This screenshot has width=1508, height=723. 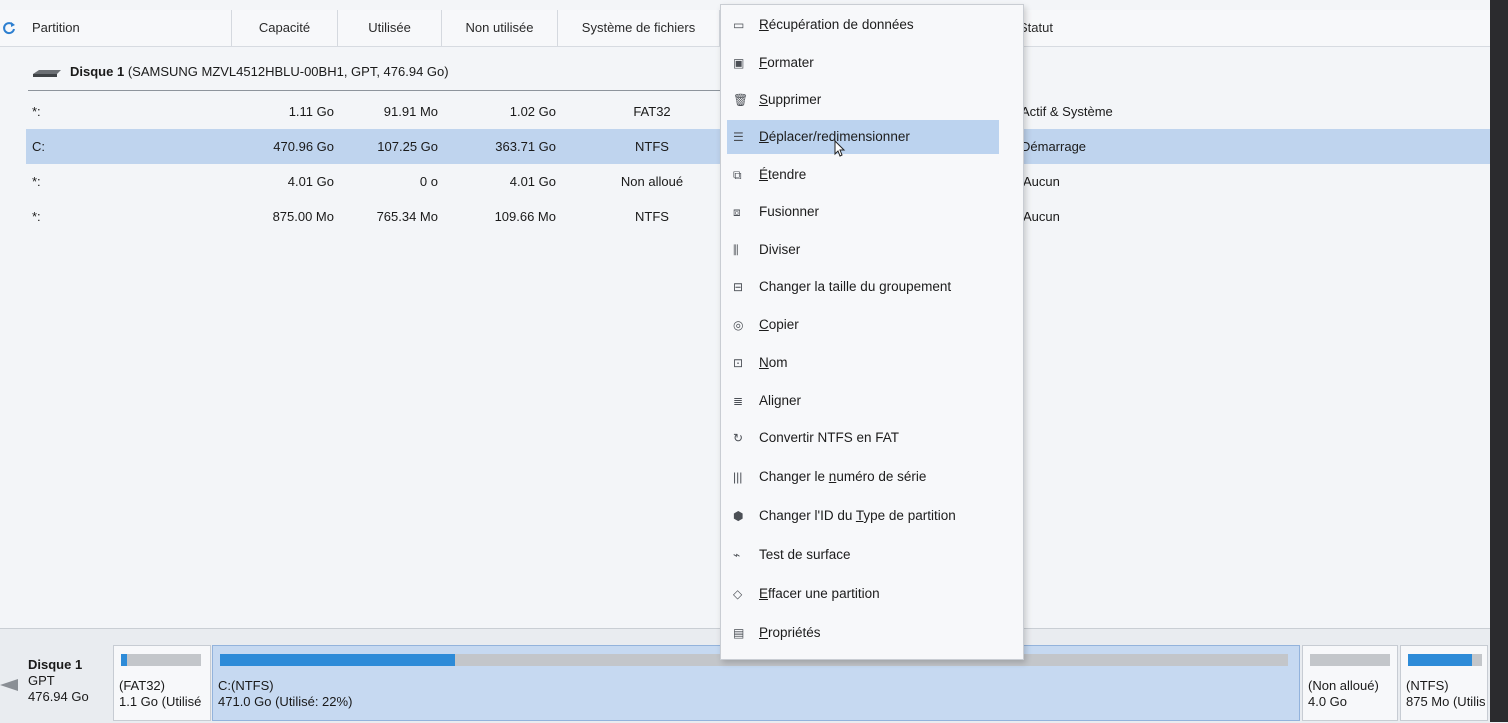 I want to click on cell-capacity: 4.01 Go, so click(x=310, y=181).